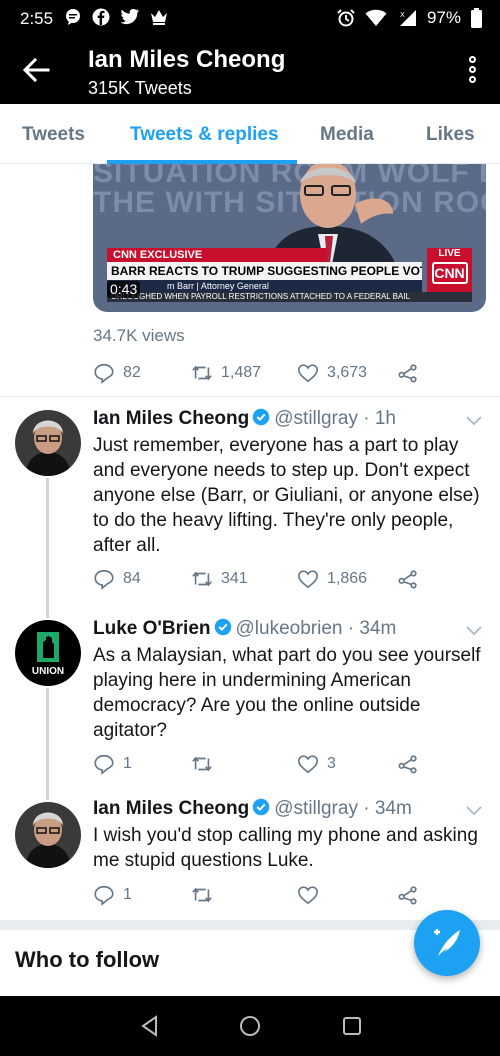 The image size is (500, 1056). I want to click on app-bar: Ian Miles Cheong 315K Tweets, so click(250, 71).